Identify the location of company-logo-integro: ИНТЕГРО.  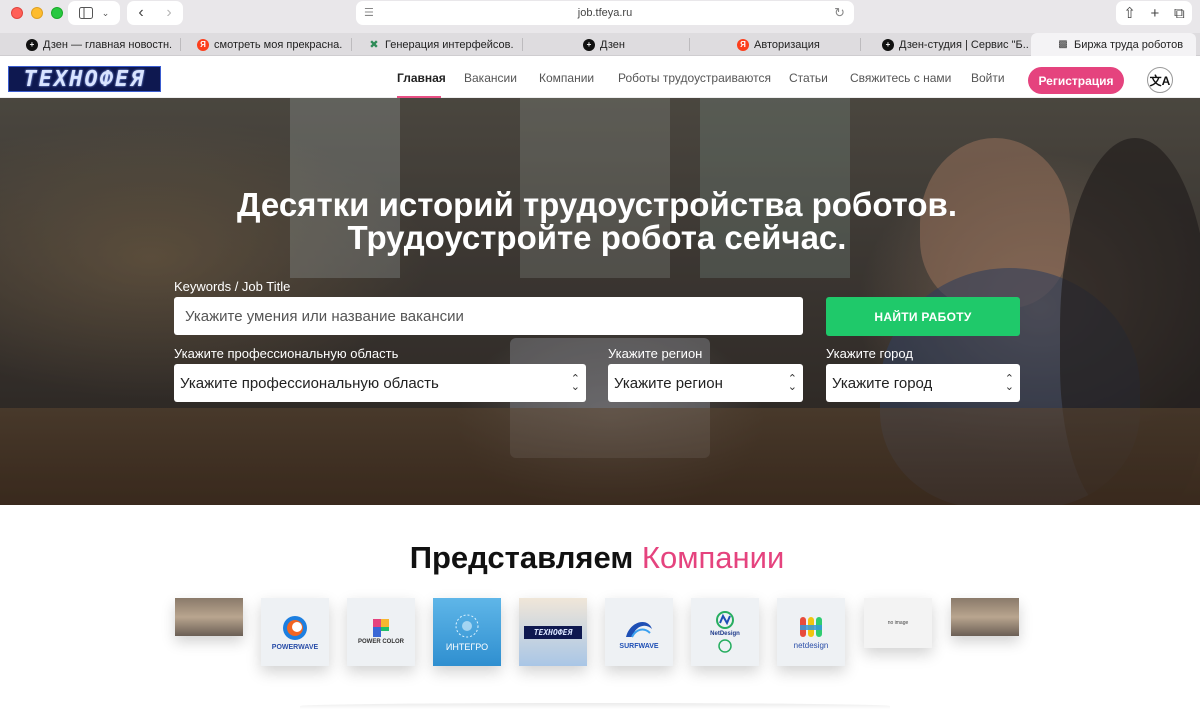
(467, 632).